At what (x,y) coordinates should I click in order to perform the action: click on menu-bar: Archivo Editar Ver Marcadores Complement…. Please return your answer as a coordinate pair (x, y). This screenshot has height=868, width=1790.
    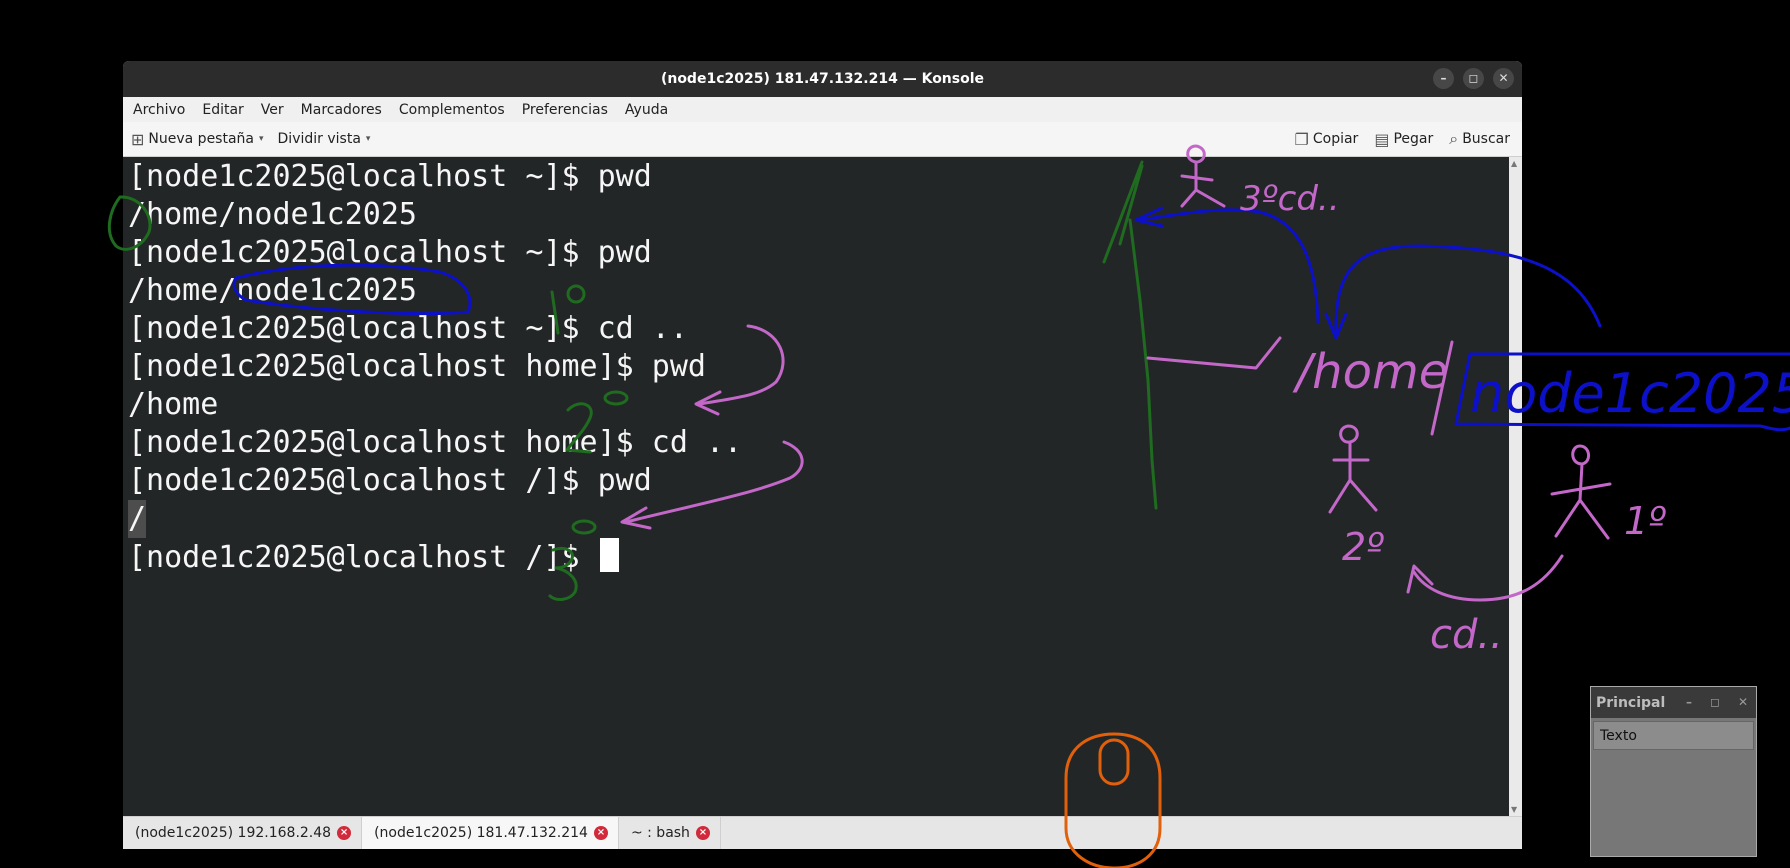
    Looking at the image, I should click on (822, 109).